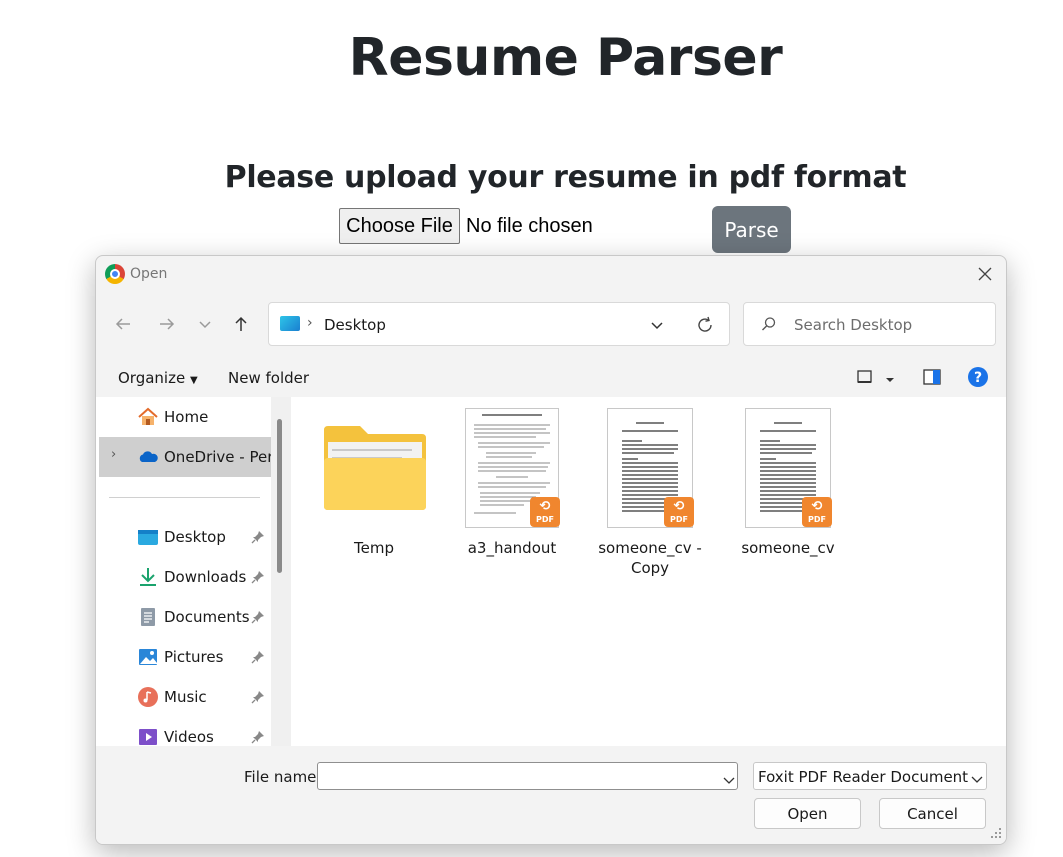 This screenshot has width=1063, height=857. I want to click on organize-label: Organize, so click(152, 378).